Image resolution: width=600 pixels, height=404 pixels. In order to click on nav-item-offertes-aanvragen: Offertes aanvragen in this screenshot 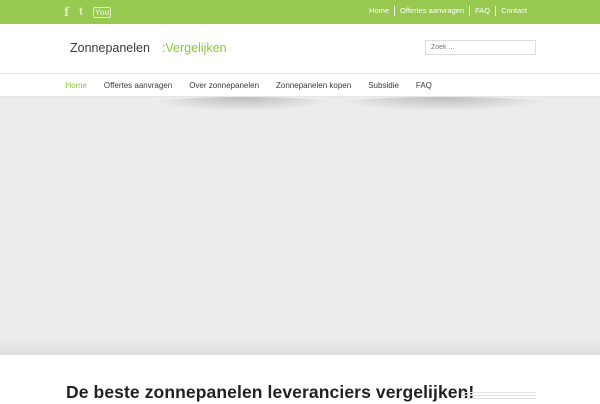, I will do `click(137, 86)`.